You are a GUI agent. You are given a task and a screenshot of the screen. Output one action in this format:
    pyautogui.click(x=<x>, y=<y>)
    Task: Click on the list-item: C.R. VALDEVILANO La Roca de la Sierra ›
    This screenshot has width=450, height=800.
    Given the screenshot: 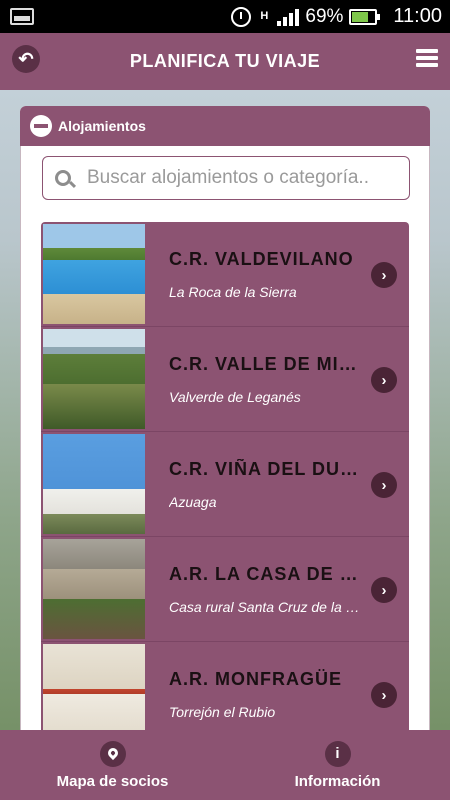 What is the action you would take?
    pyautogui.click(x=225, y=274)
    